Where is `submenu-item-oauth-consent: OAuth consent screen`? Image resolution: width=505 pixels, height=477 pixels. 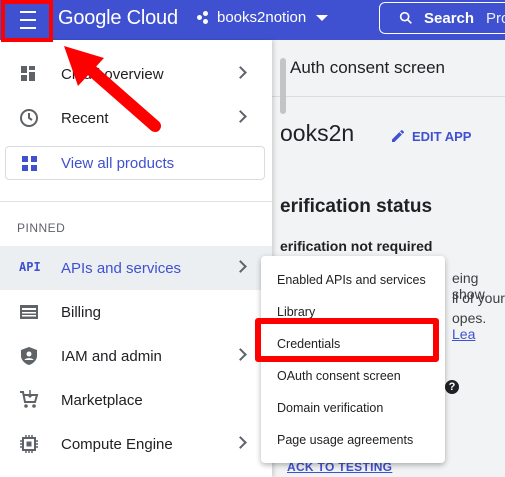
submenu-item-oauth-consent: OAuth consent screen is located at coordinates (339, 376).